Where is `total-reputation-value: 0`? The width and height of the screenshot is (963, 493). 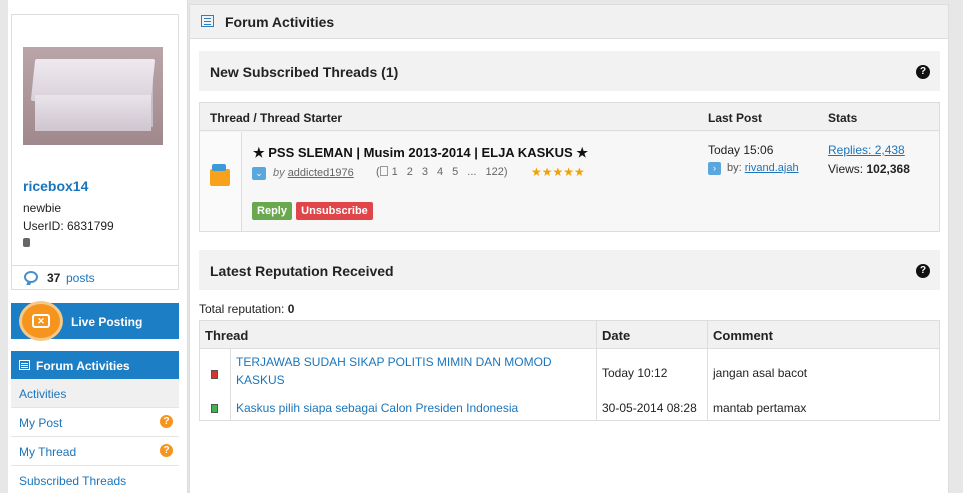 total-reputation-value: 0 is located at coordinates (291, 309).